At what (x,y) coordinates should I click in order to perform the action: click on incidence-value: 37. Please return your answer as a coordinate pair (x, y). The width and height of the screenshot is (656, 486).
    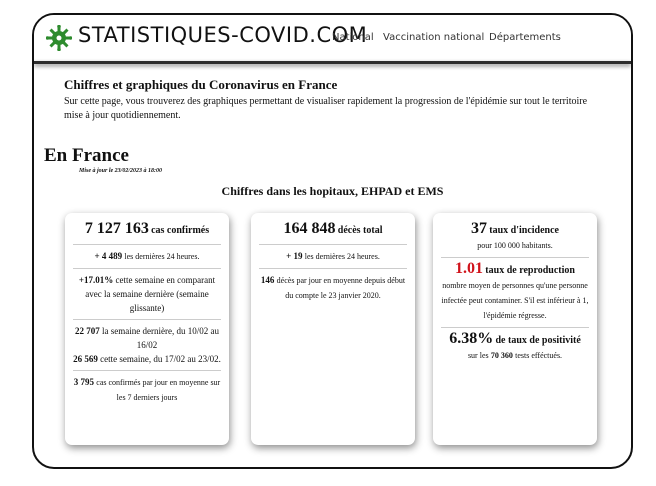
    Looking at the image, I should click on (479, 228).